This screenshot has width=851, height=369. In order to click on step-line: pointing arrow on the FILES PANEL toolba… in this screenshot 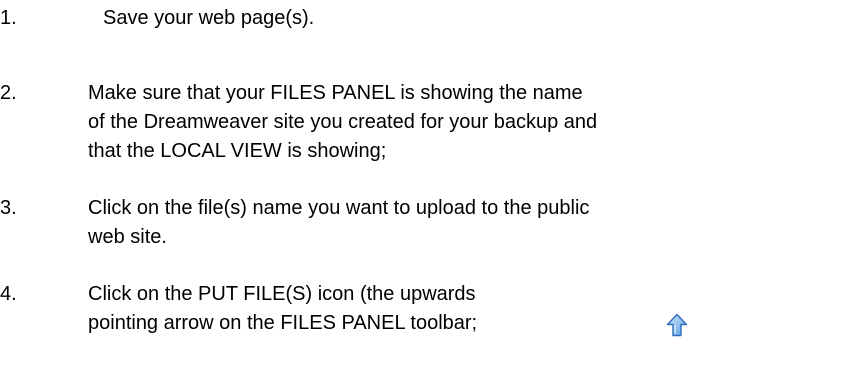, I will do `click(283, 323)`.